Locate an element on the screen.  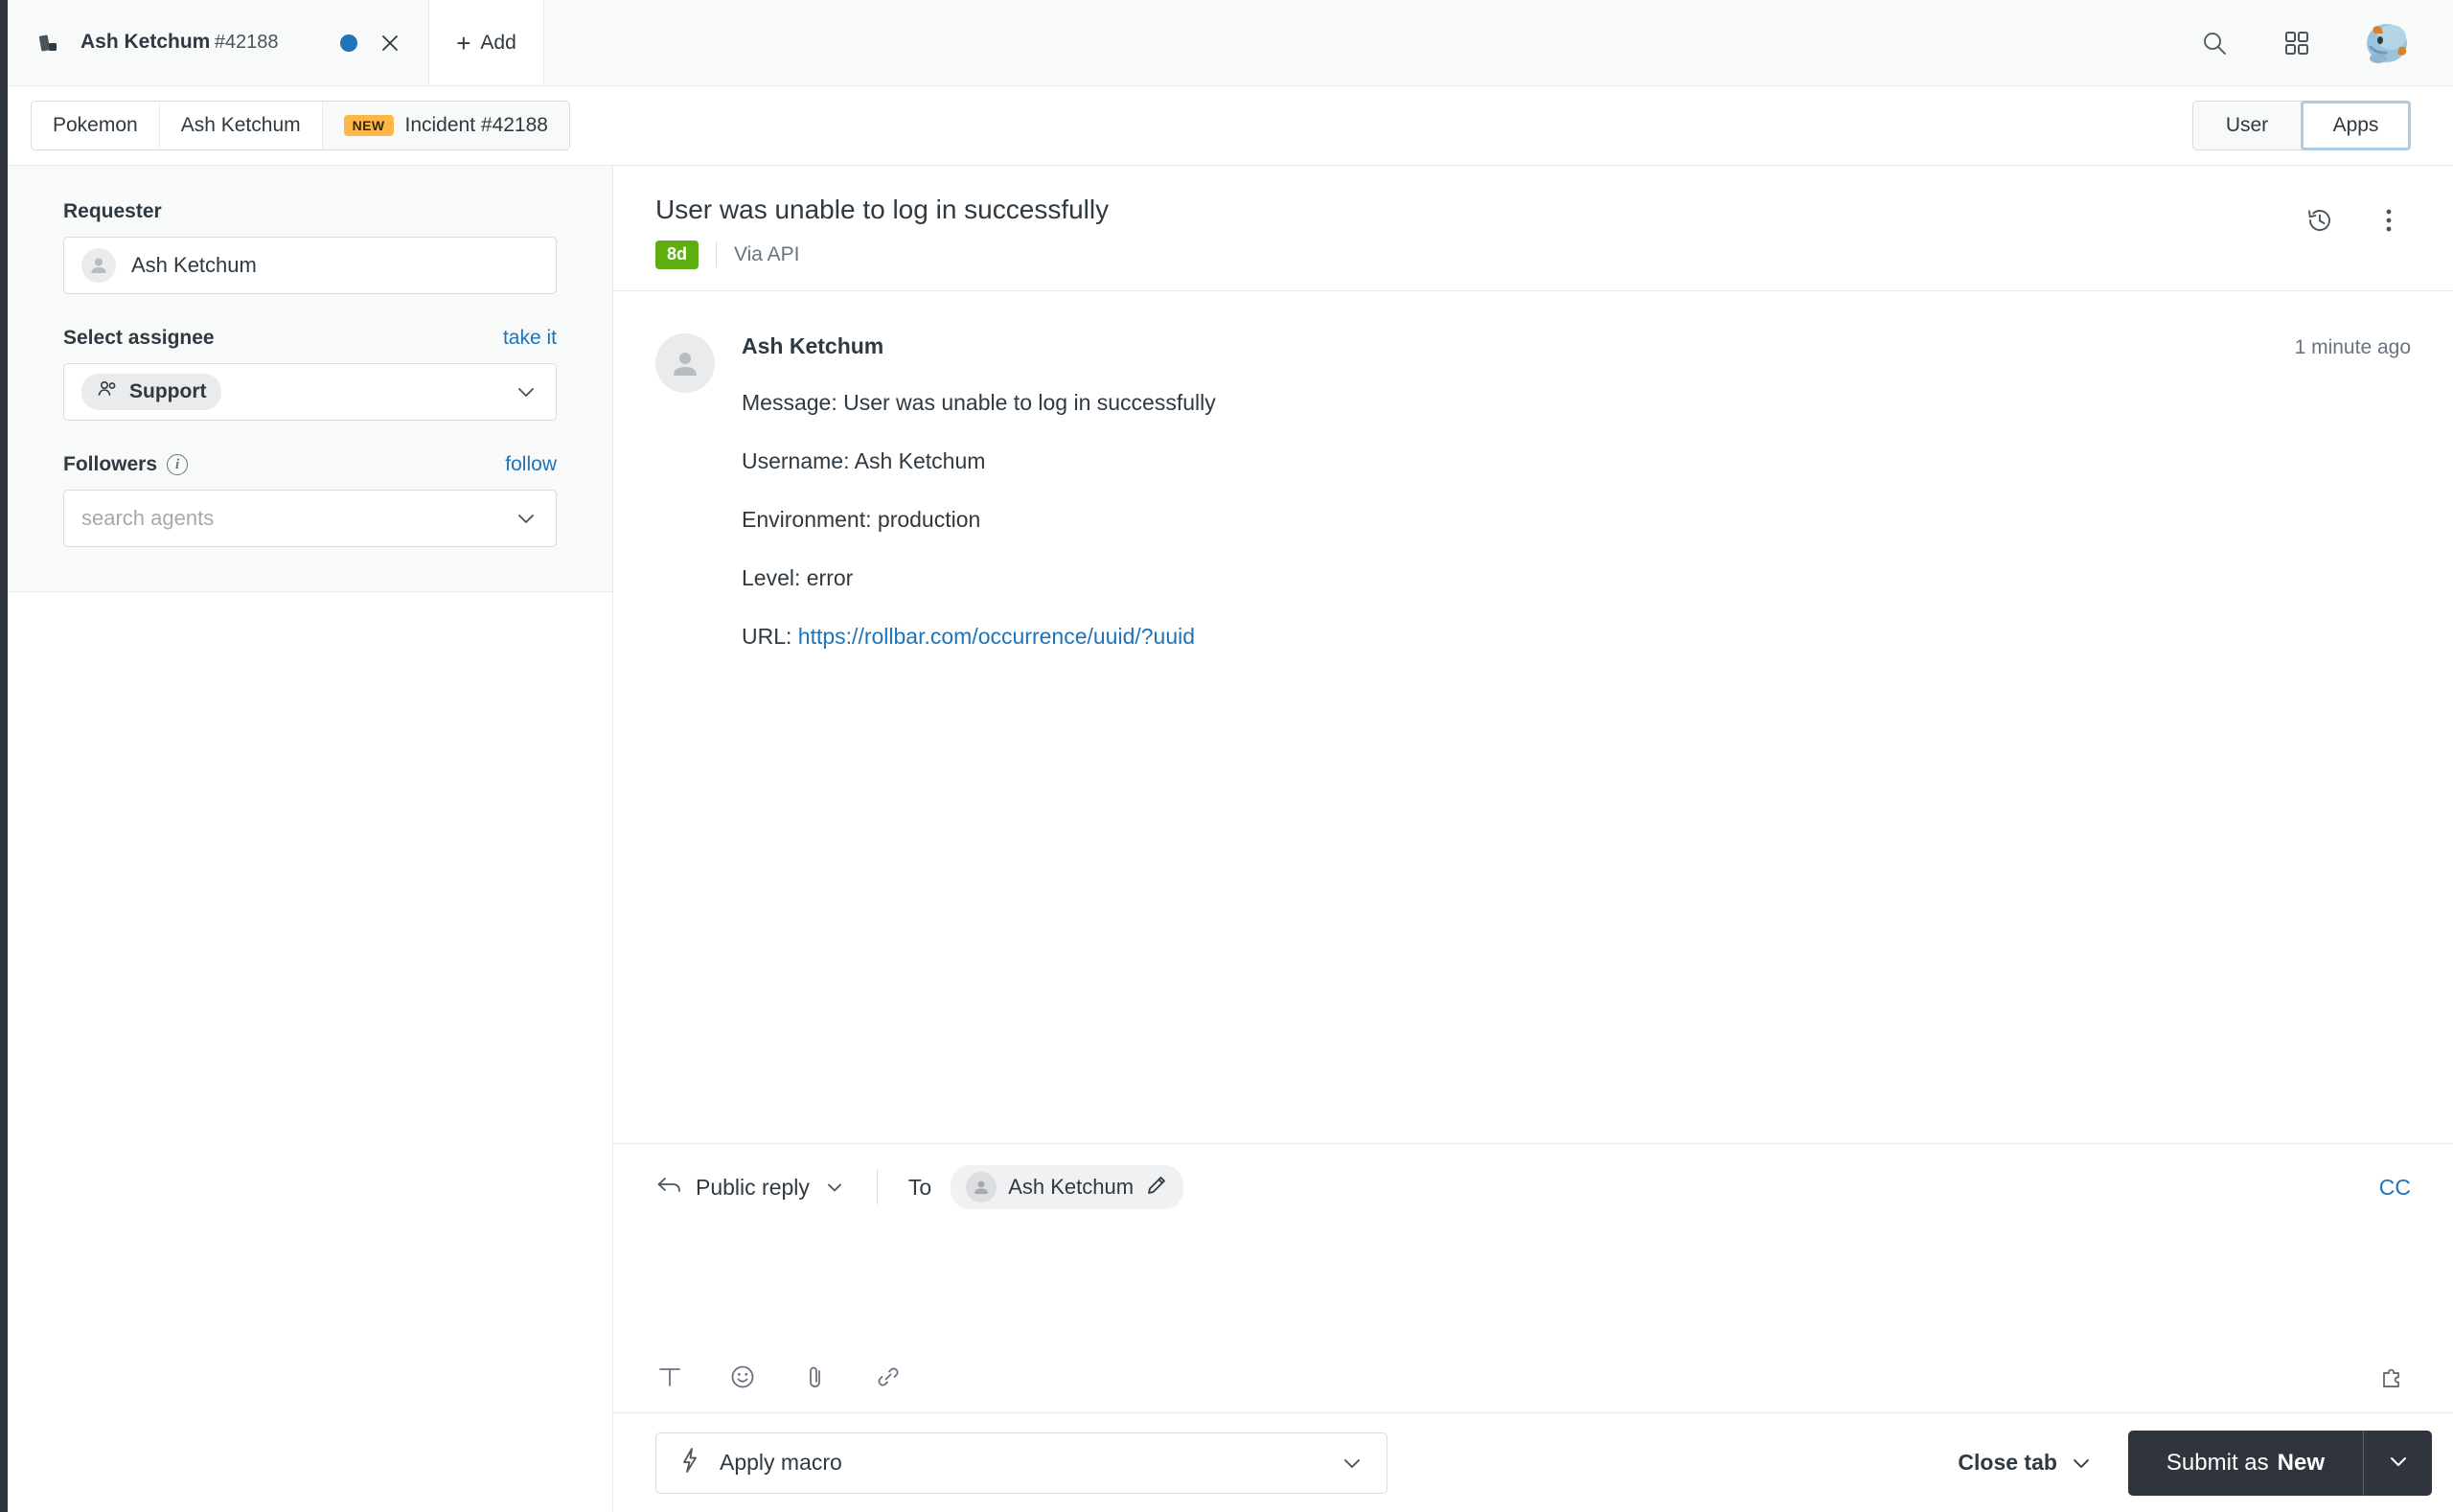
assignee-group-pill: Support is located at coordinates (151, 392).